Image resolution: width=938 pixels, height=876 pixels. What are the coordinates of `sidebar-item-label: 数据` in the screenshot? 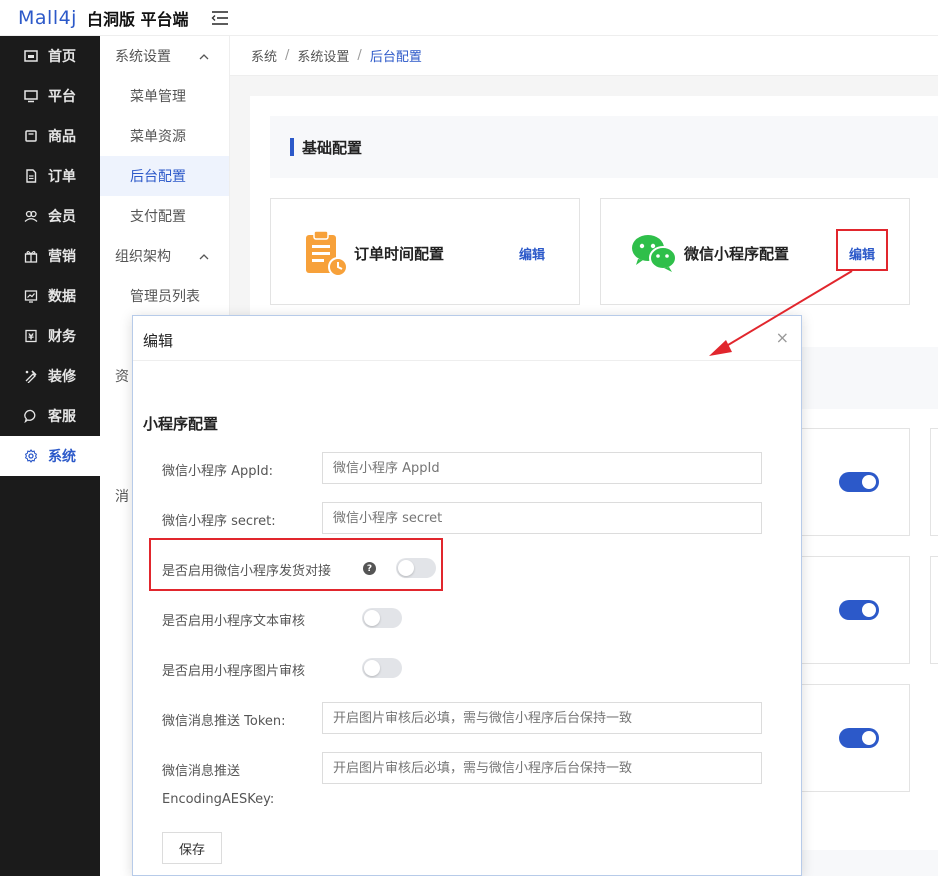 It's located at (62, 297).